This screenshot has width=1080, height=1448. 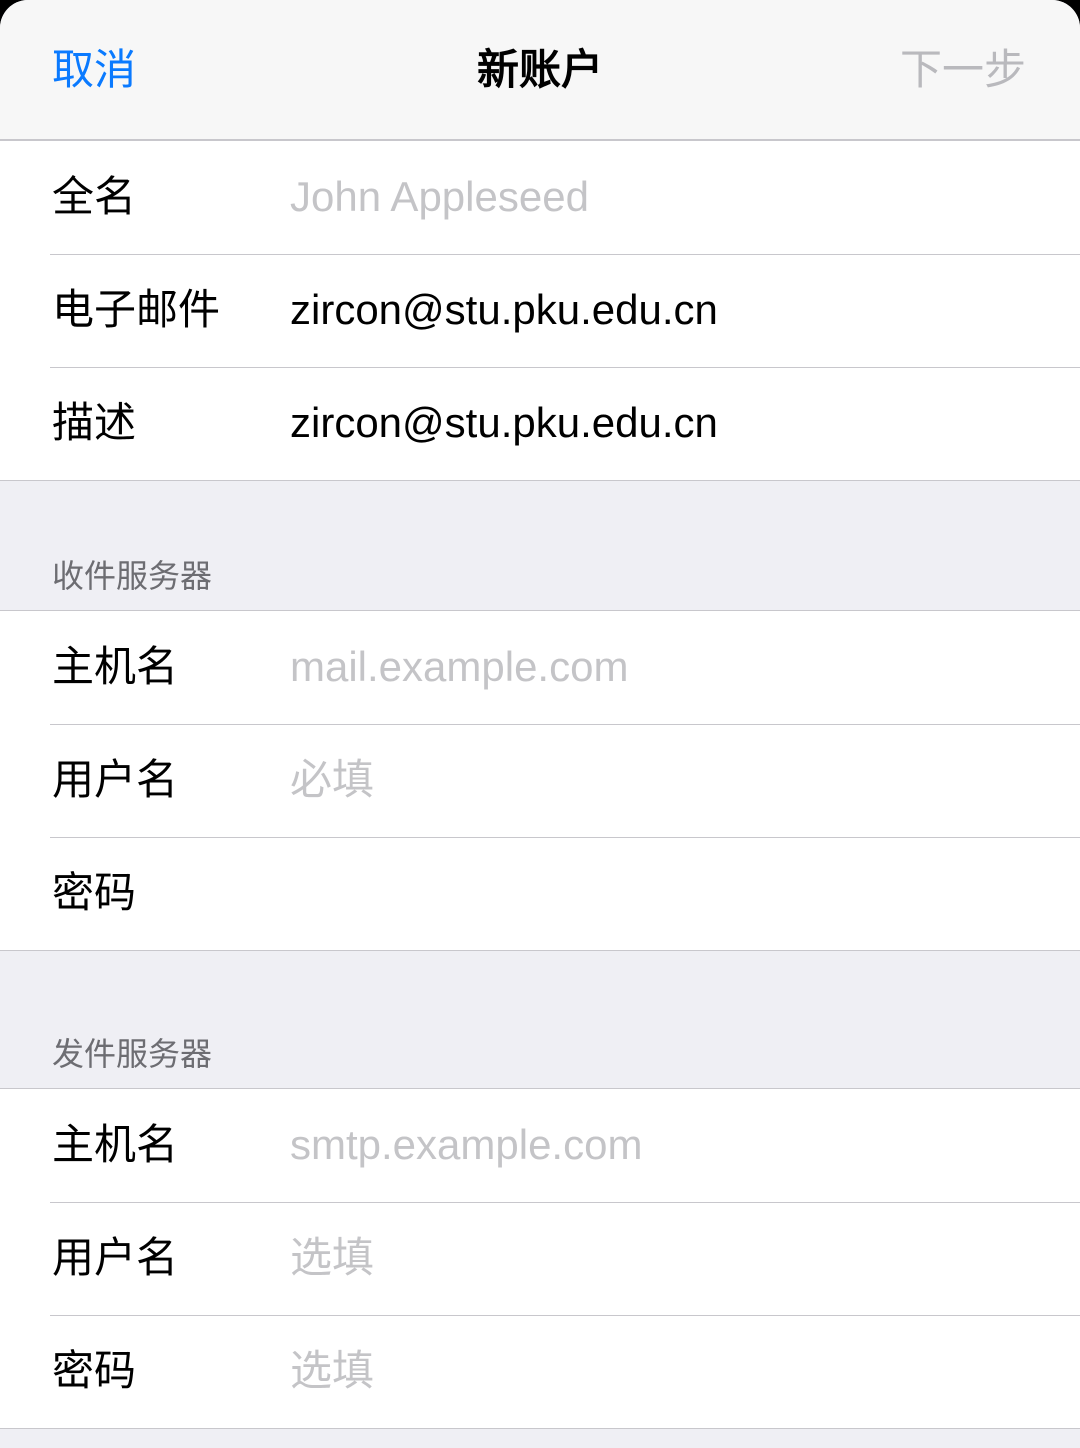 I want to click on outgoing-username-row: 用户名, so click(x=540, y=1258).